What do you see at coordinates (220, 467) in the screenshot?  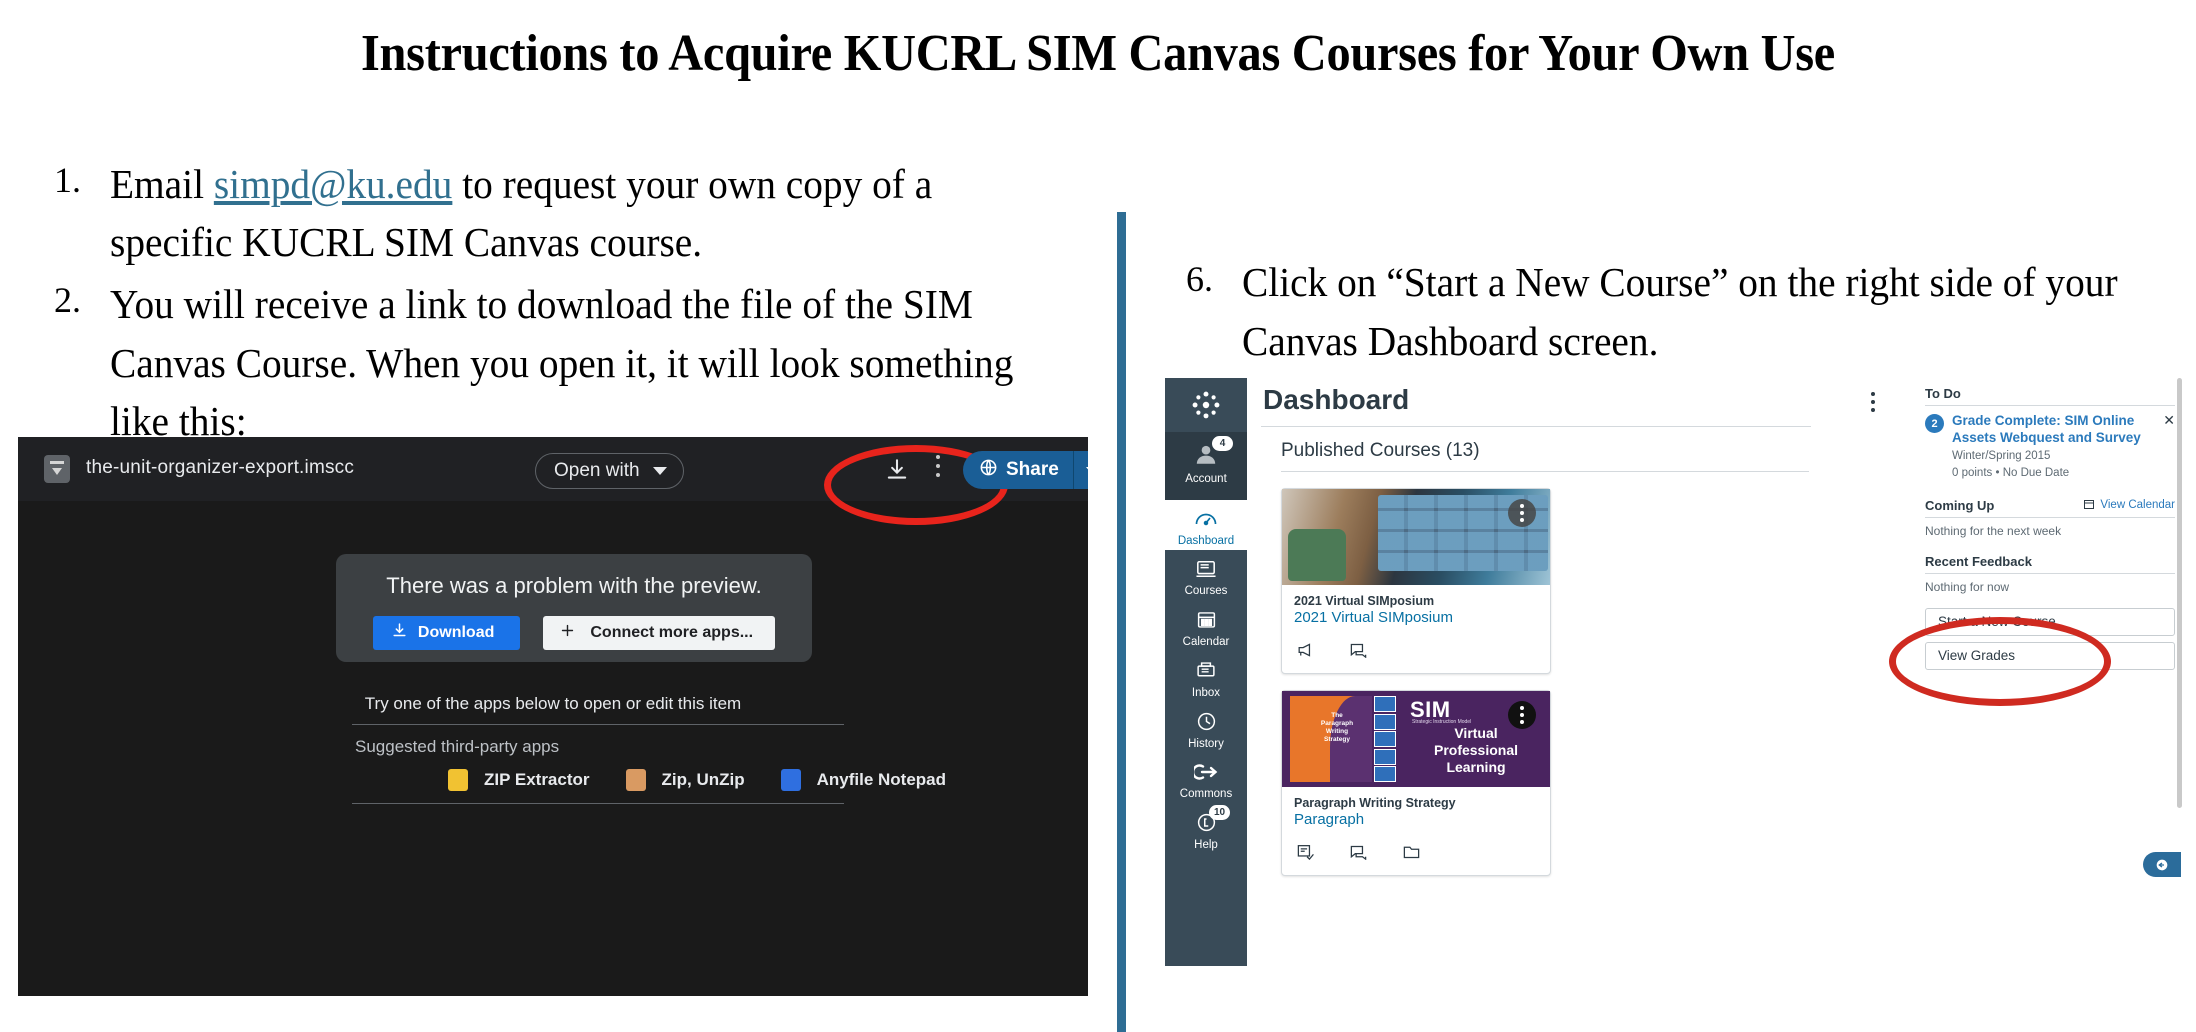 I see `drive-filename: the-unit-organizer-export.imscc` at bounding box center [220, 467].